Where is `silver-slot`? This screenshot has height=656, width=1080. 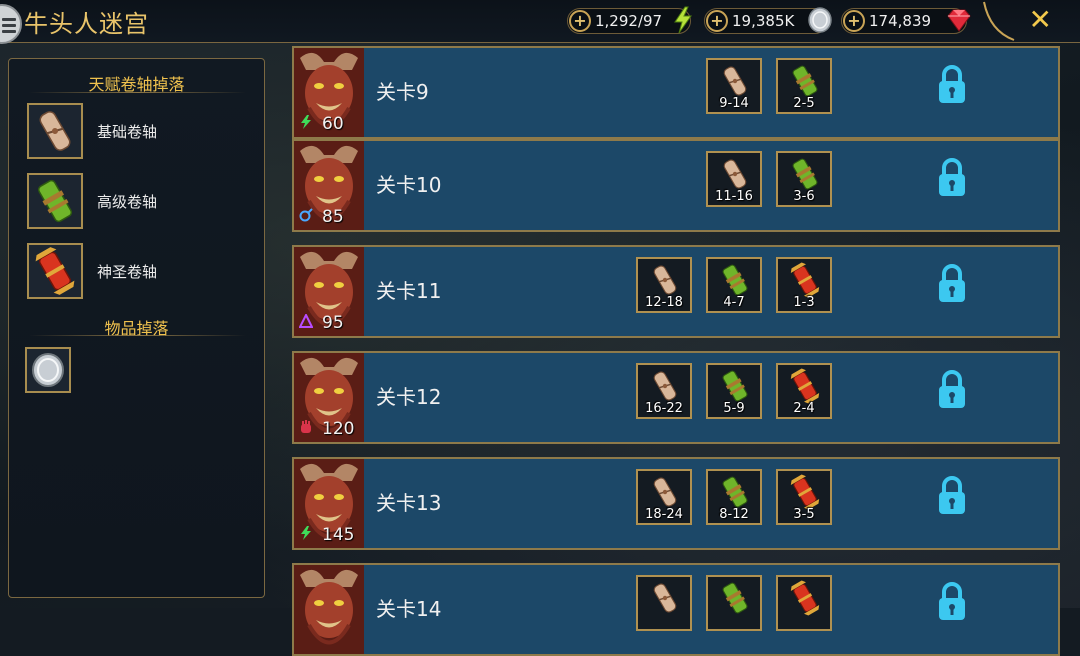 silver-slot is located at coordinates (48, 370).